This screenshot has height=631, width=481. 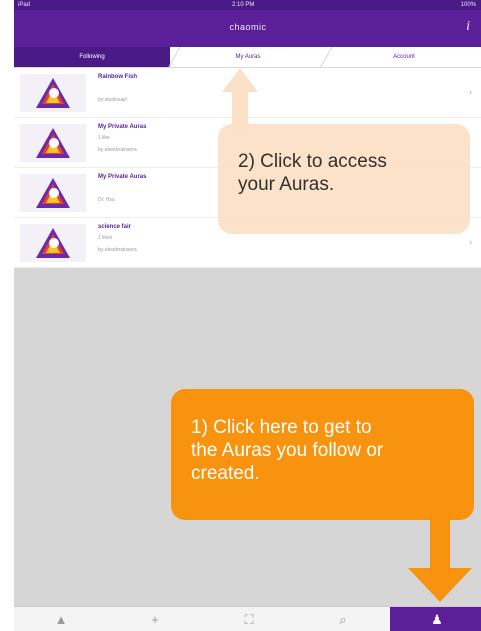 I want to click on segment-tabs: Following My Auras Account, so click(x=247, y=57).